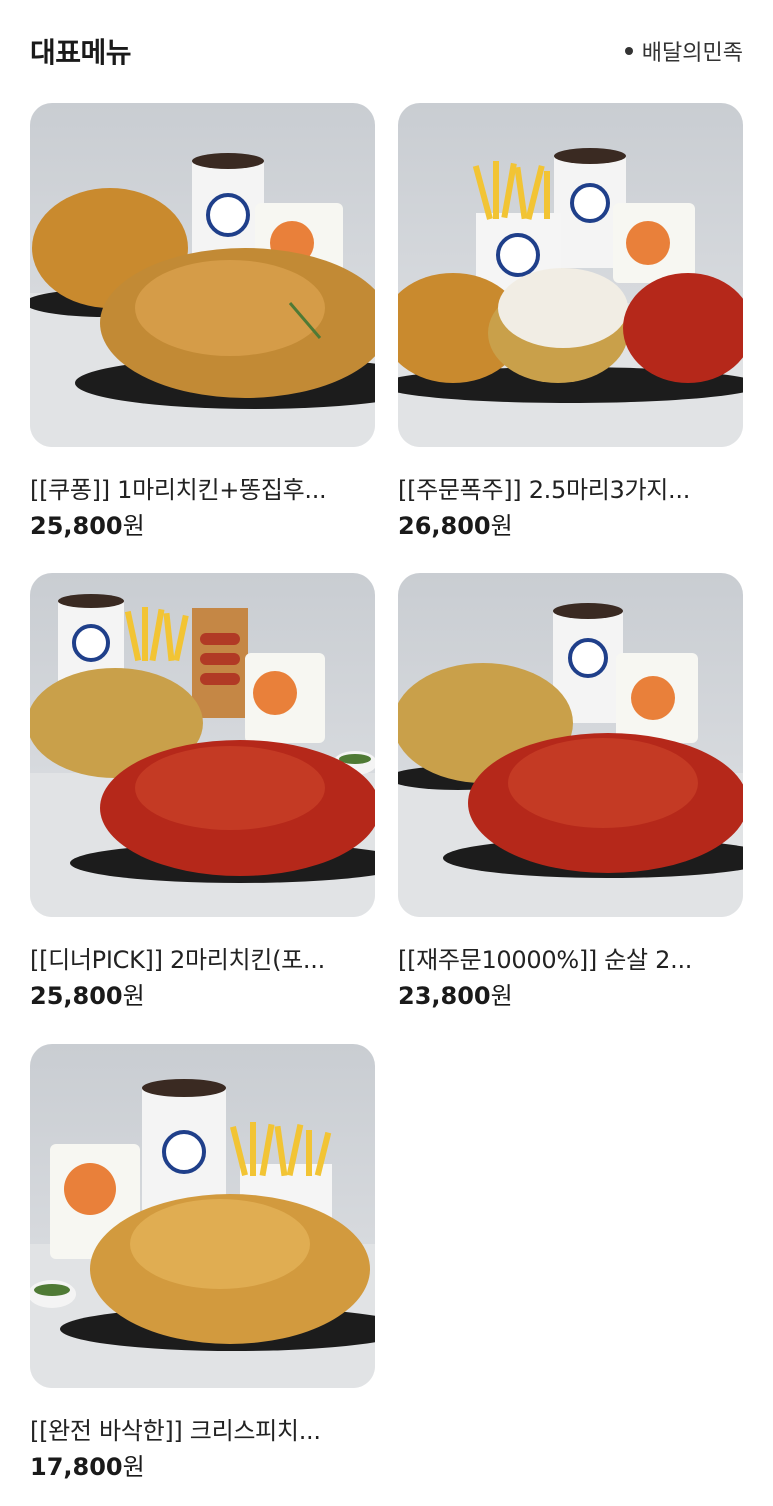  I want to click on menu-image-three-flavor, so click(570, 275).